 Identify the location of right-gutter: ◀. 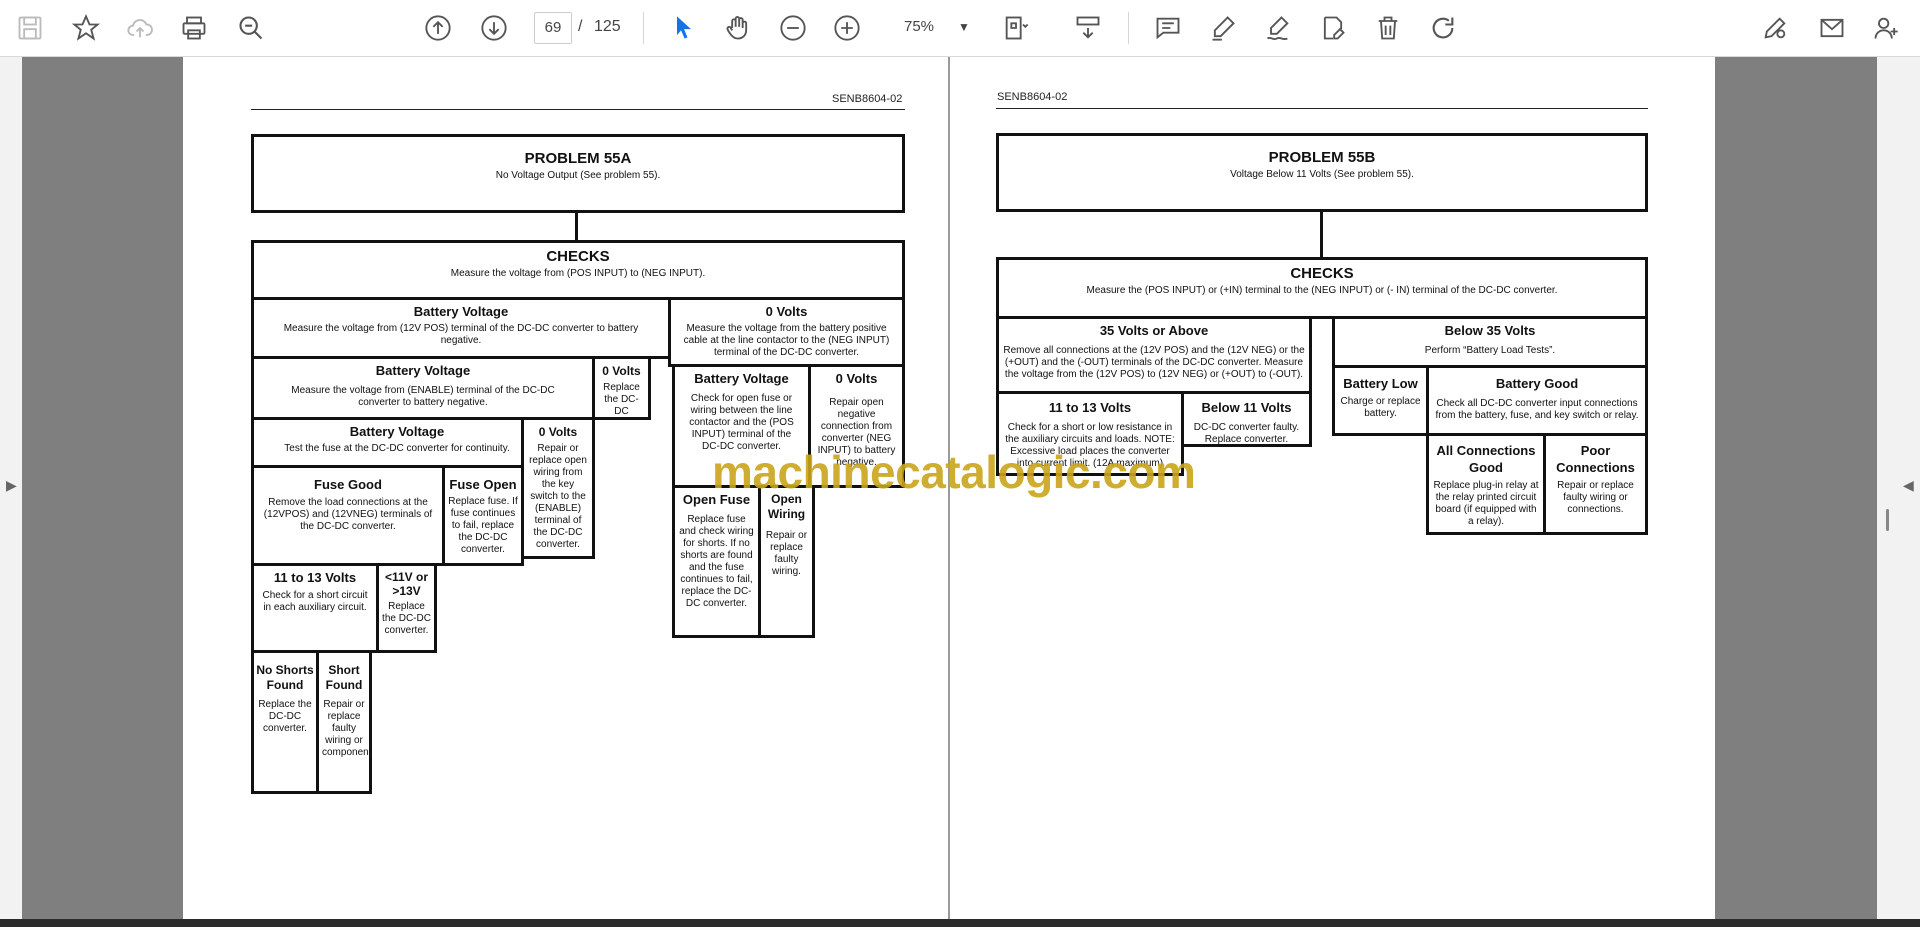
(1898, 488).